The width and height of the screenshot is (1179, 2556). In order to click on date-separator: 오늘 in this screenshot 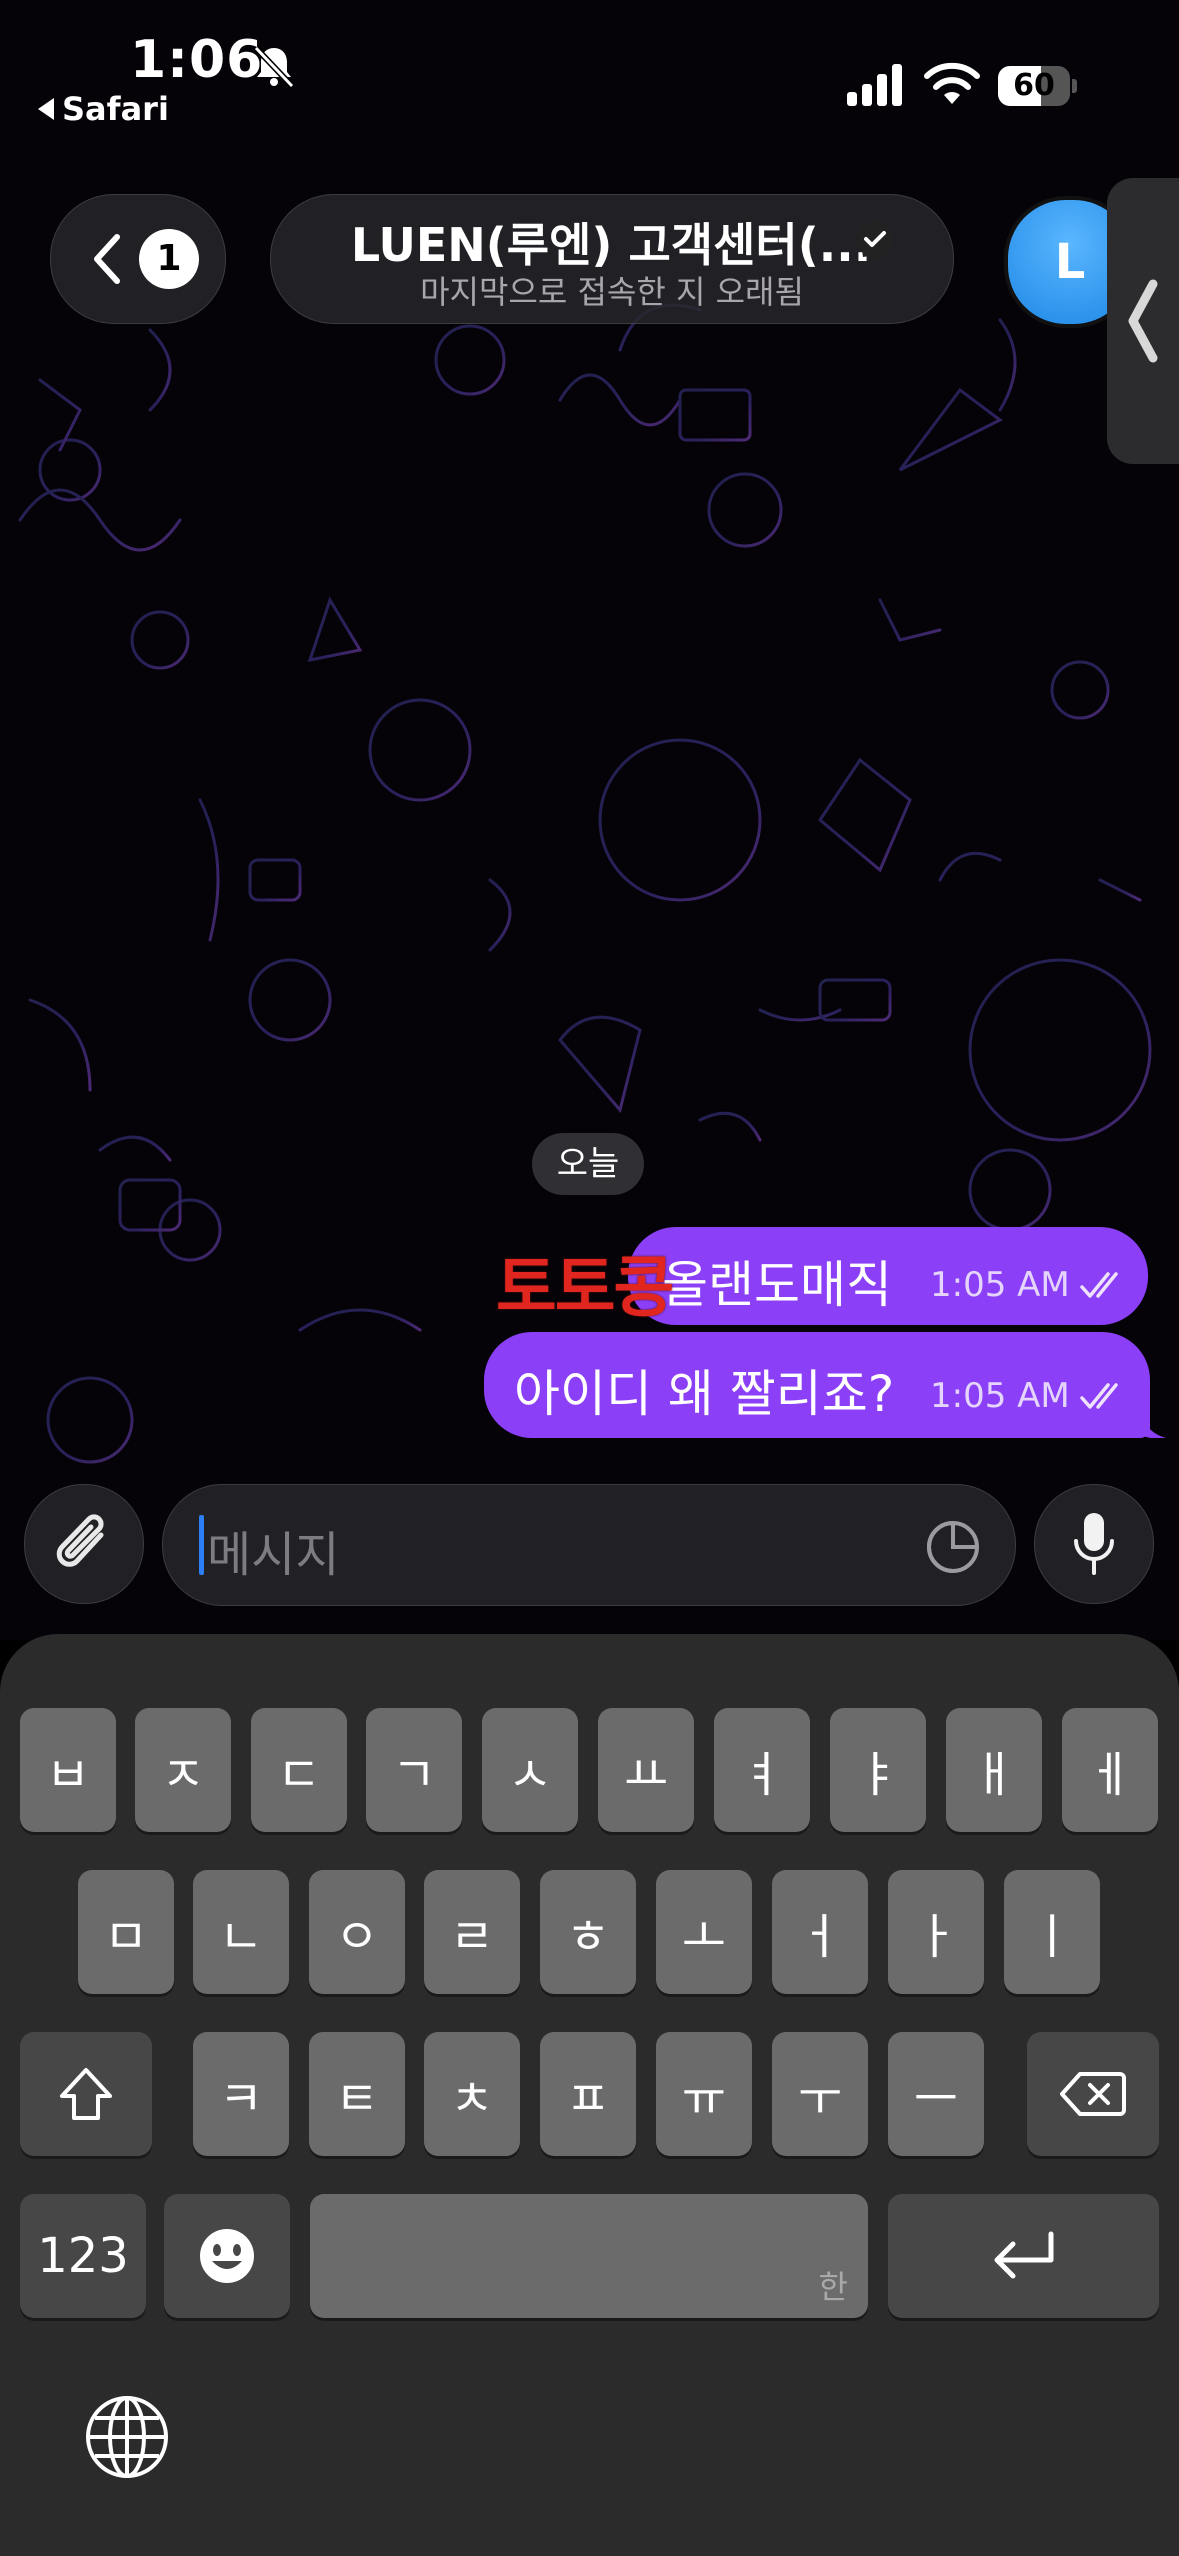, I will do `click(588, 1164)`.